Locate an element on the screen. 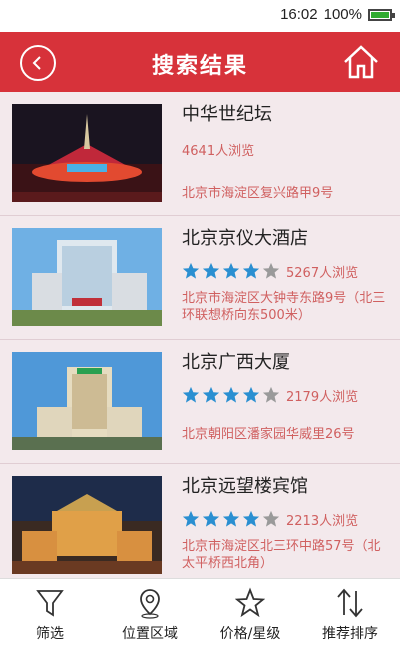 This screenshot has height=646, width=400. status-indicators: 16:02 100% is located at coordinates (337, 14).